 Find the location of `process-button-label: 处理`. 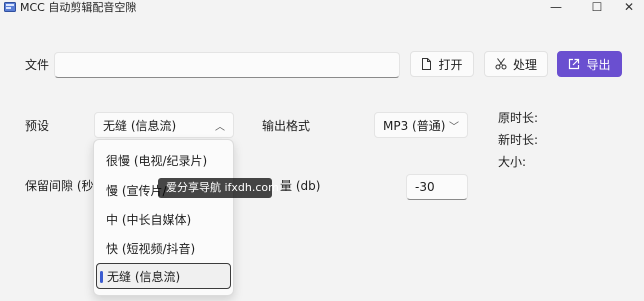

process-button-label: 处理 is located at coordinates (524, 64).